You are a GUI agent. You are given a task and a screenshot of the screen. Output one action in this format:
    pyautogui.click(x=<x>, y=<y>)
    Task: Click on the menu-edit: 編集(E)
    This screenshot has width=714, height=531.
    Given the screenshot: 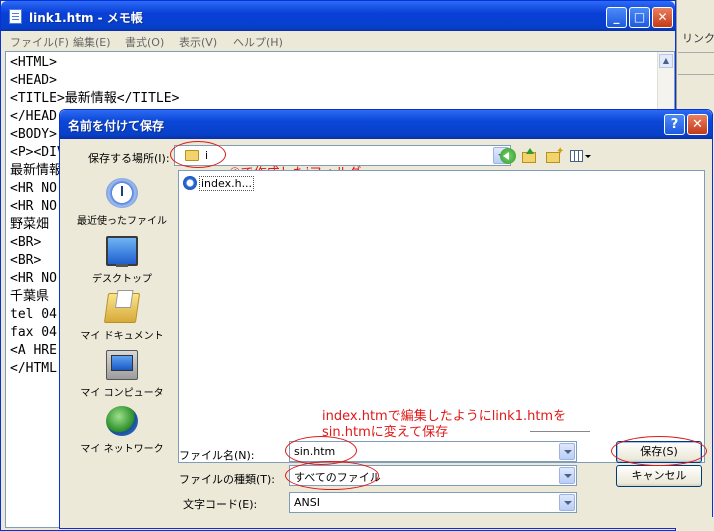 What is the action you would take?
    pyautogui.click(x=92, y=42)
    